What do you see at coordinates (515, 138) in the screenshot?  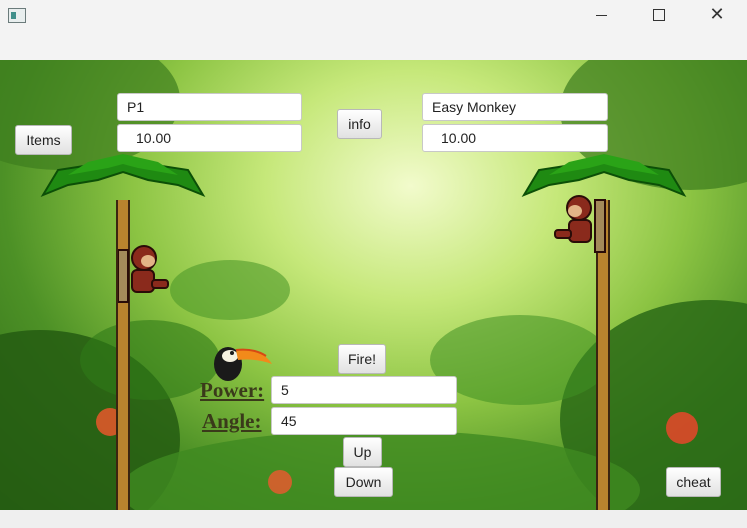 I see `player2-score-field: 10.00` at bounding box center [515, 138].